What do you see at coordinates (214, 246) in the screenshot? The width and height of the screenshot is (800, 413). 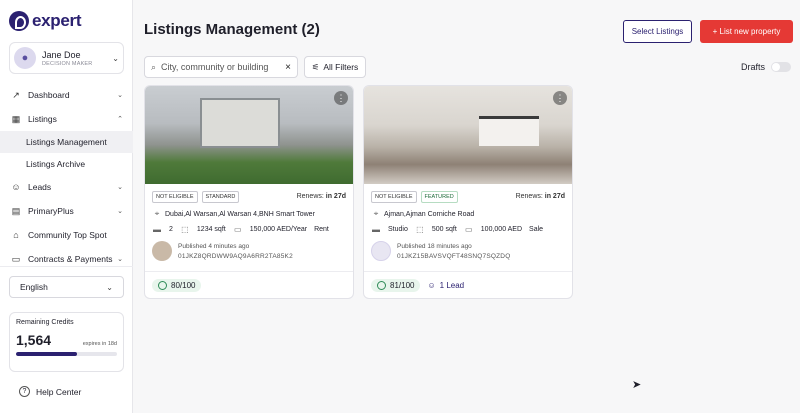 I see `published-time: Published 4 minutes ago` at bounding box center [214, 246].